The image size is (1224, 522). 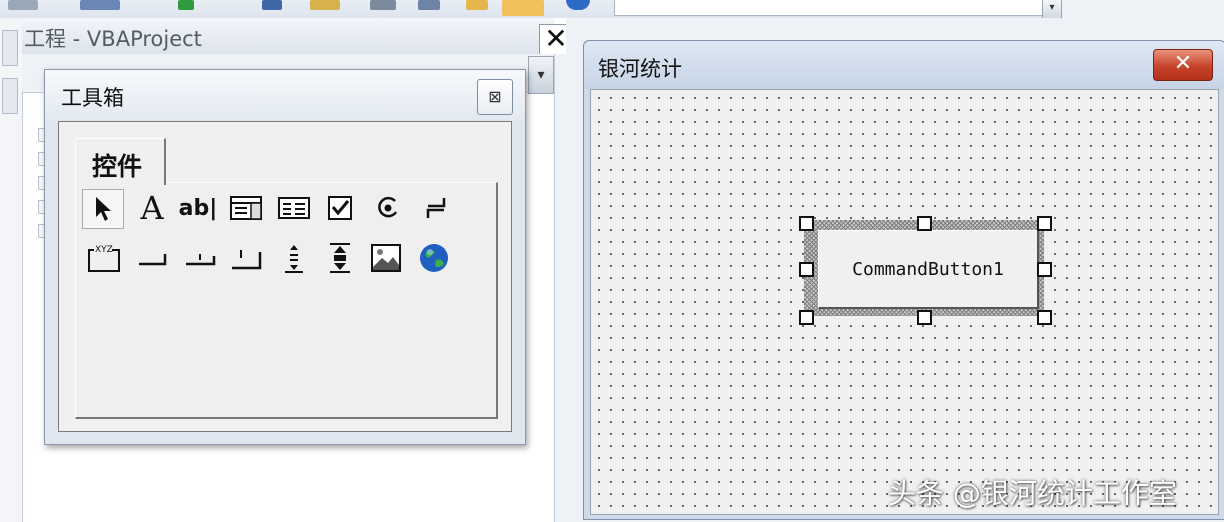 What do you see at coordinates (92, 98) in the screenshot?
I see `toolbox-title: 工具箱` at bounding box center [92, 98].